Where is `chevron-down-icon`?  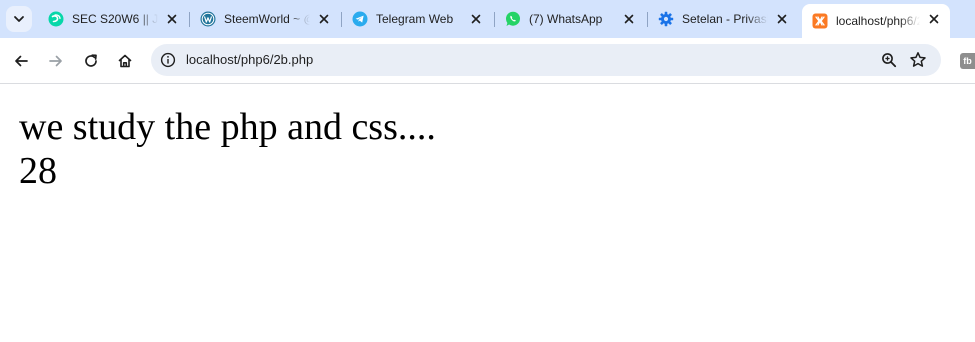 chevron-down-icon is located at coordinates (19, 19).